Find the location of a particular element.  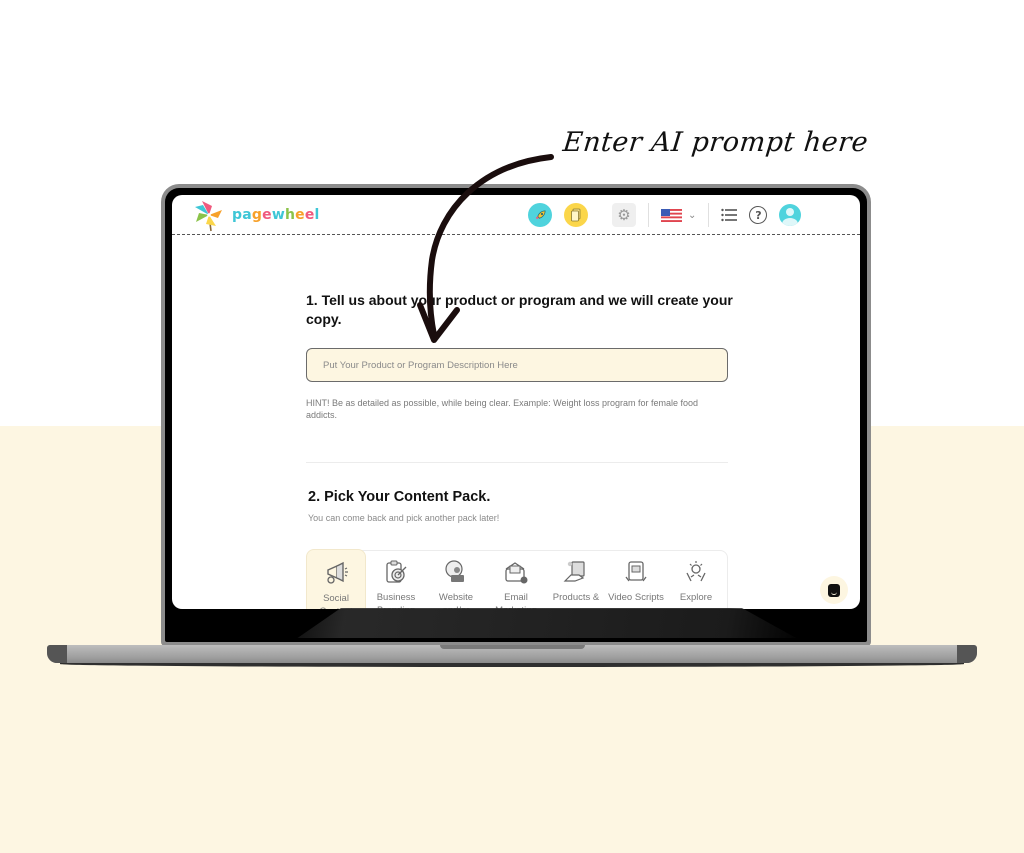

header-actions: ⚙ ⌄ ? is located at coordinates (665, 215).